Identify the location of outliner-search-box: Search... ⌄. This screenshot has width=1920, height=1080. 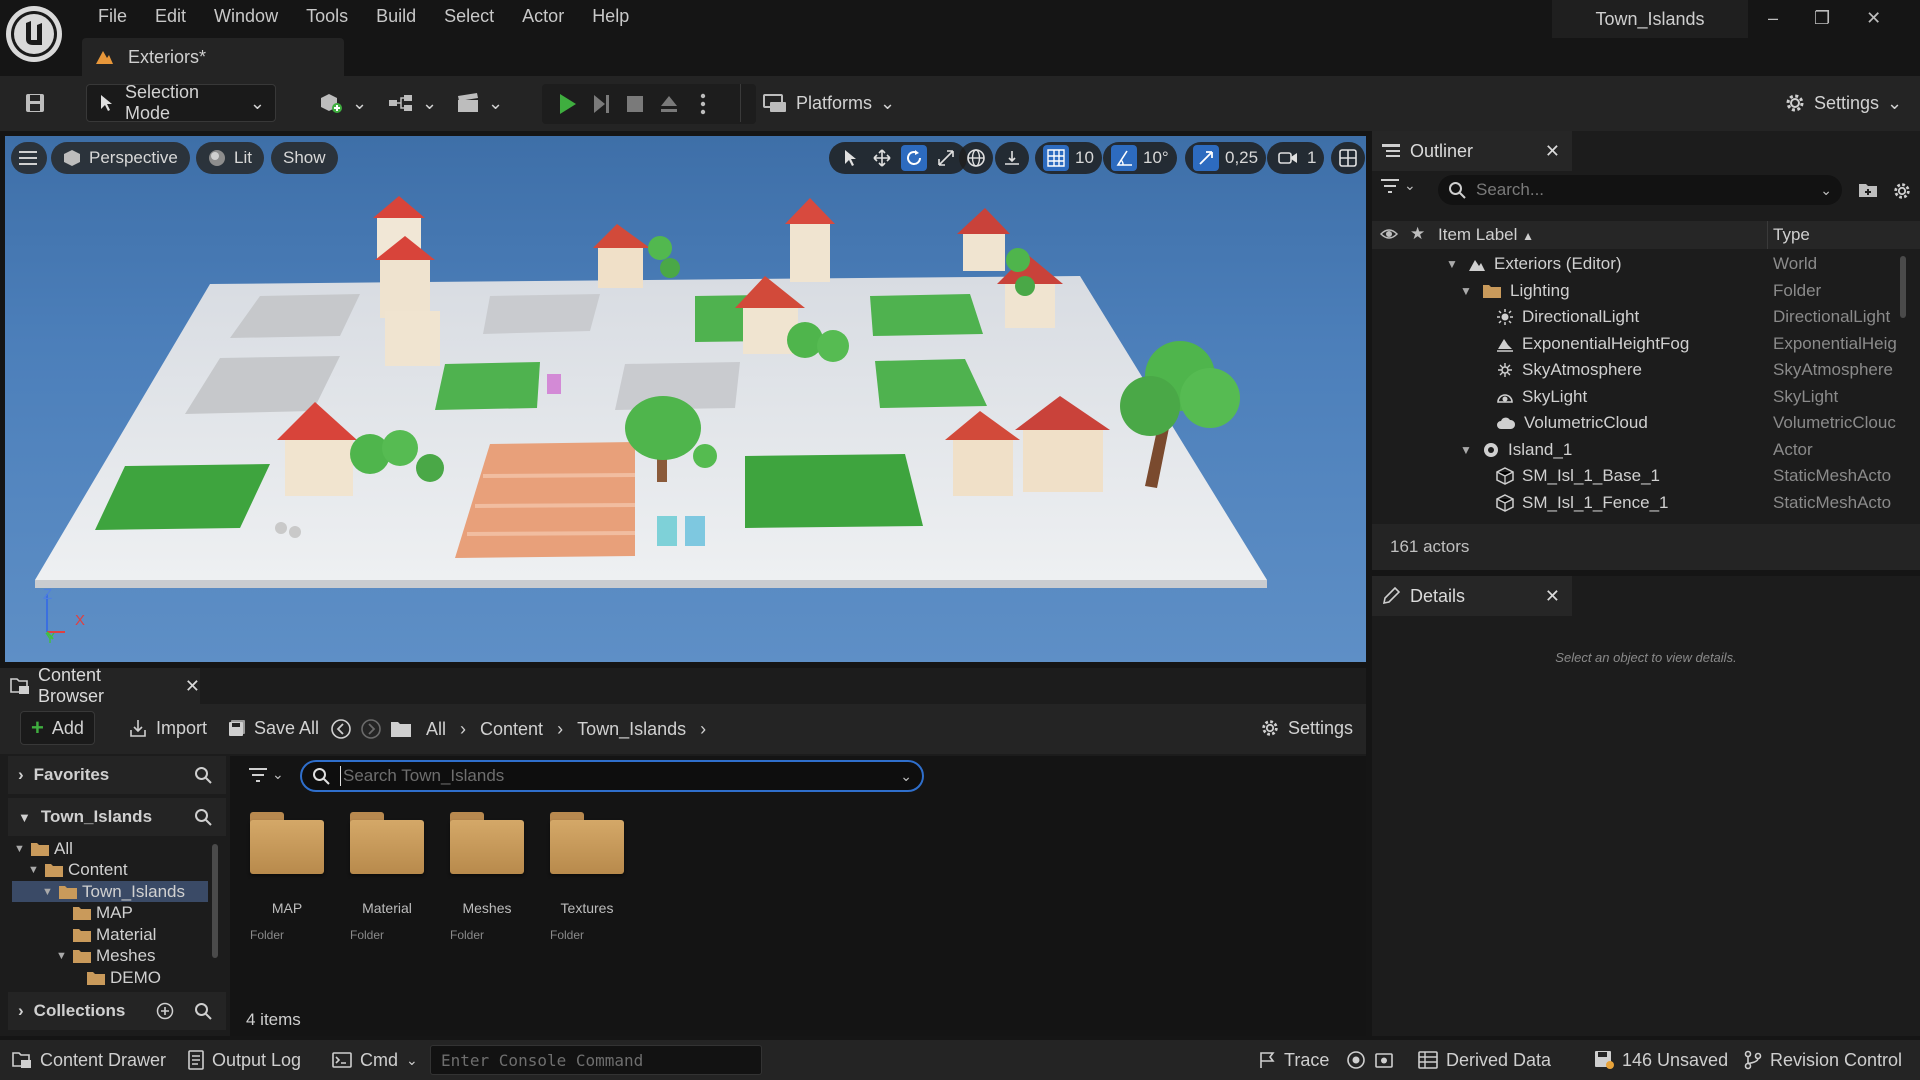
(1640, 190).